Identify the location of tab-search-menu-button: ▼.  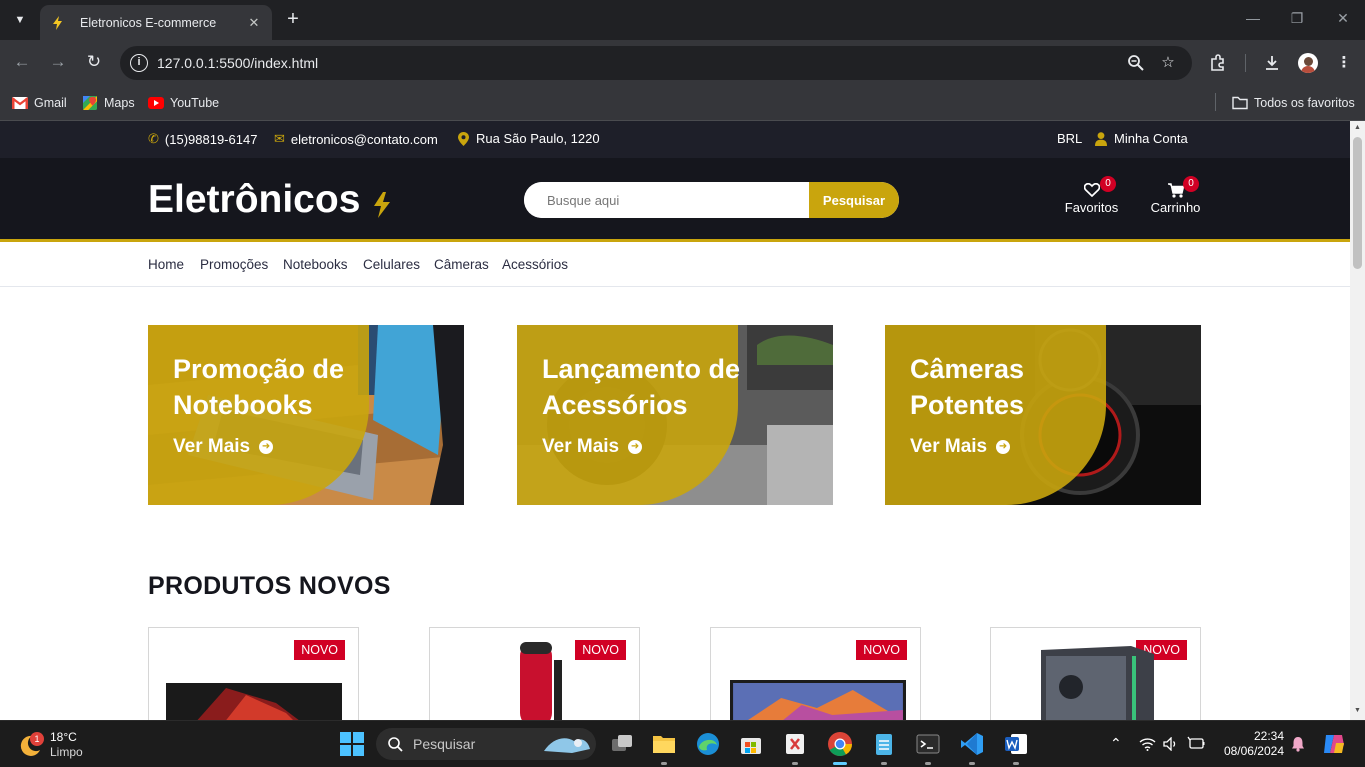
(20, 20).